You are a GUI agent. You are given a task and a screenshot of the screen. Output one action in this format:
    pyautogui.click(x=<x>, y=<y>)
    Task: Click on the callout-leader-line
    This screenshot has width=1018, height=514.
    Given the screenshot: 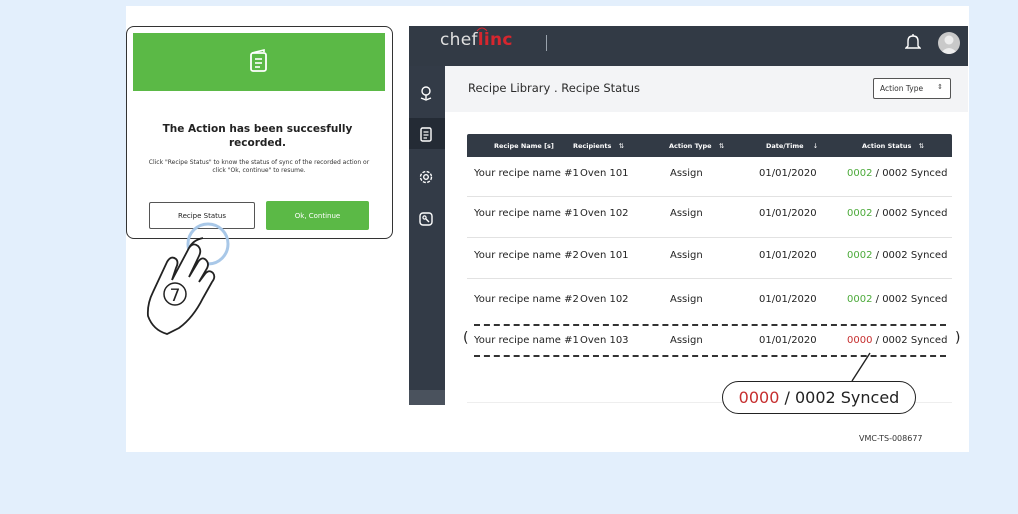 What is the action you would take?
    pyautogui.click(x=861, y=367)
    